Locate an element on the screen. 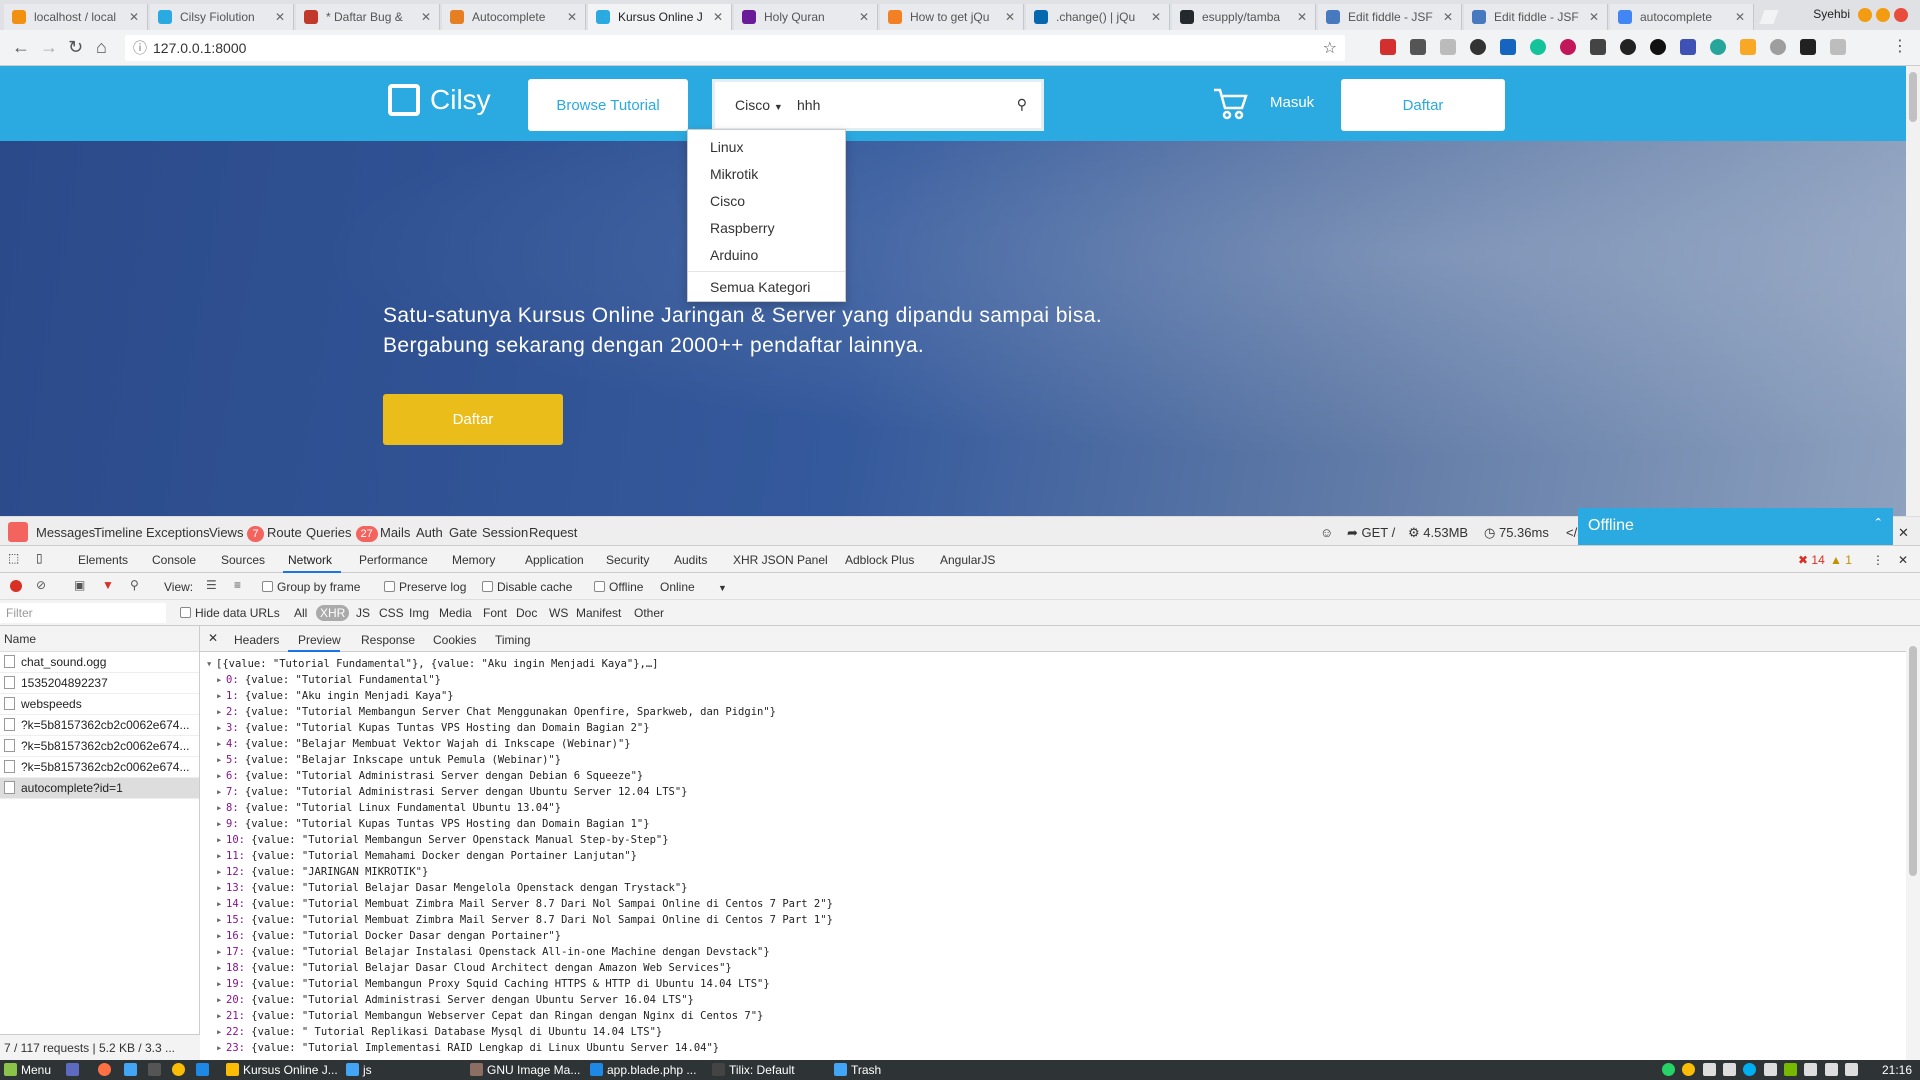 Image resolution: width=1920 pixels, height=1080 pixels. hero-register-button: Daftar is located at coordinates (473, 419).